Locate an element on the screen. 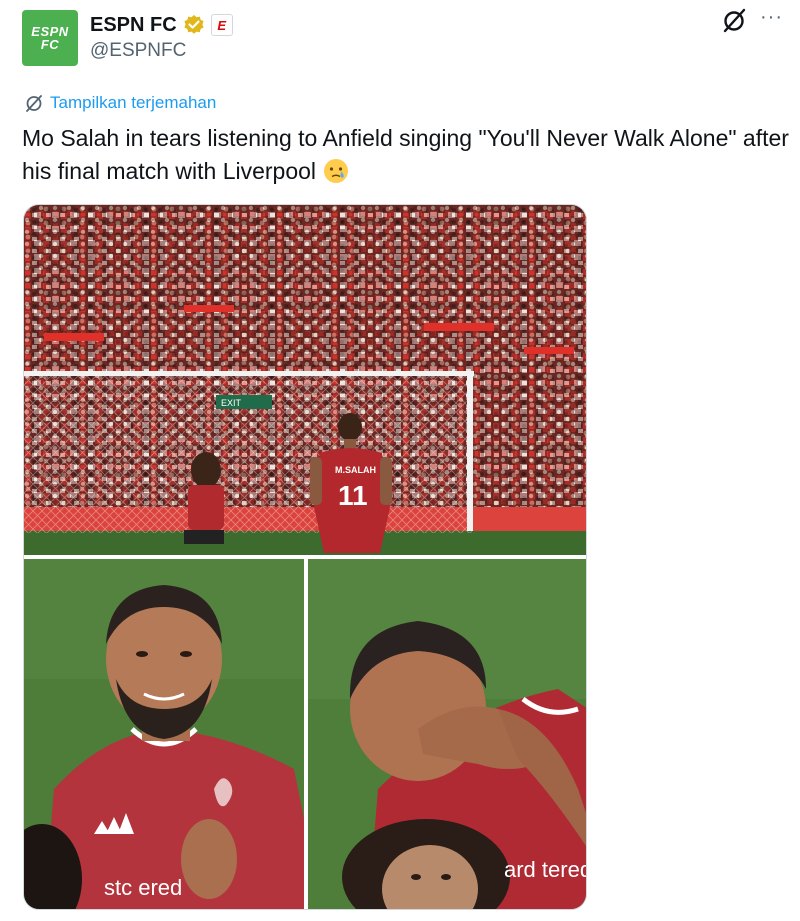 This screenshot has width=800, height=921. shirt-name-text: M.SALAH is located at coordinates (355, 470).